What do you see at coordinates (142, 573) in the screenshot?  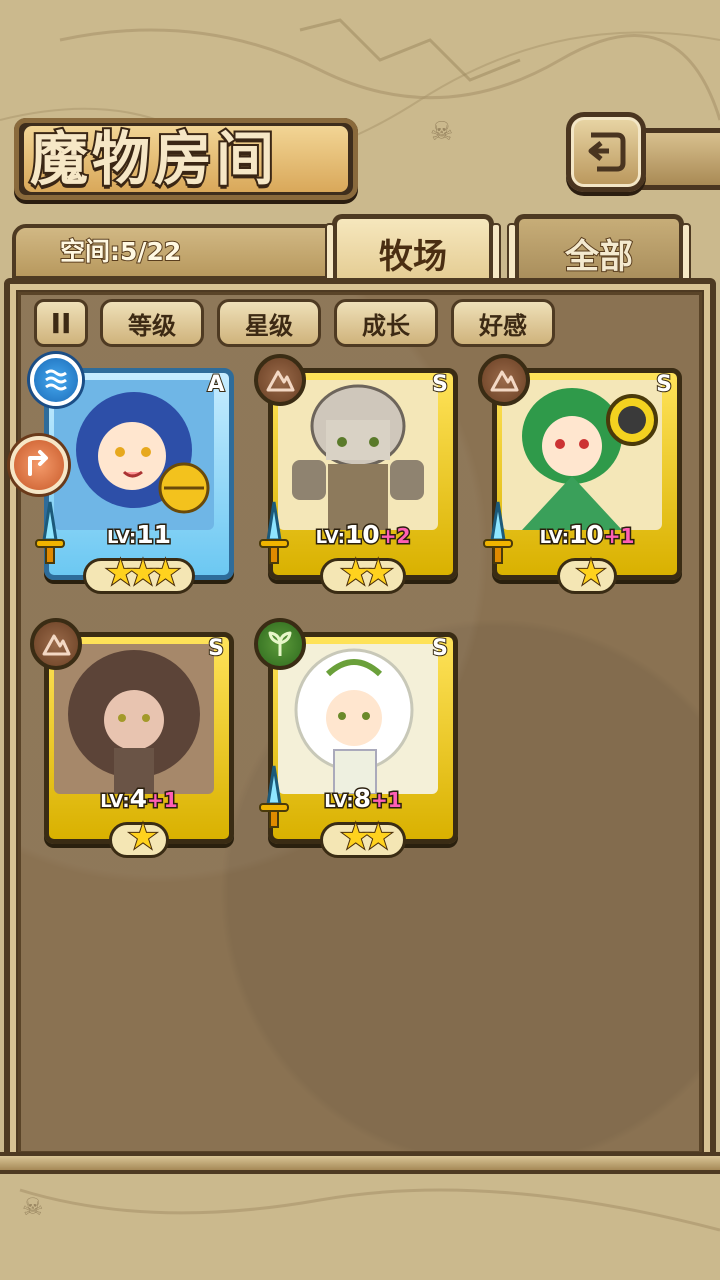 I see `star-rating: ★★★` at bounding box center [142, 573].